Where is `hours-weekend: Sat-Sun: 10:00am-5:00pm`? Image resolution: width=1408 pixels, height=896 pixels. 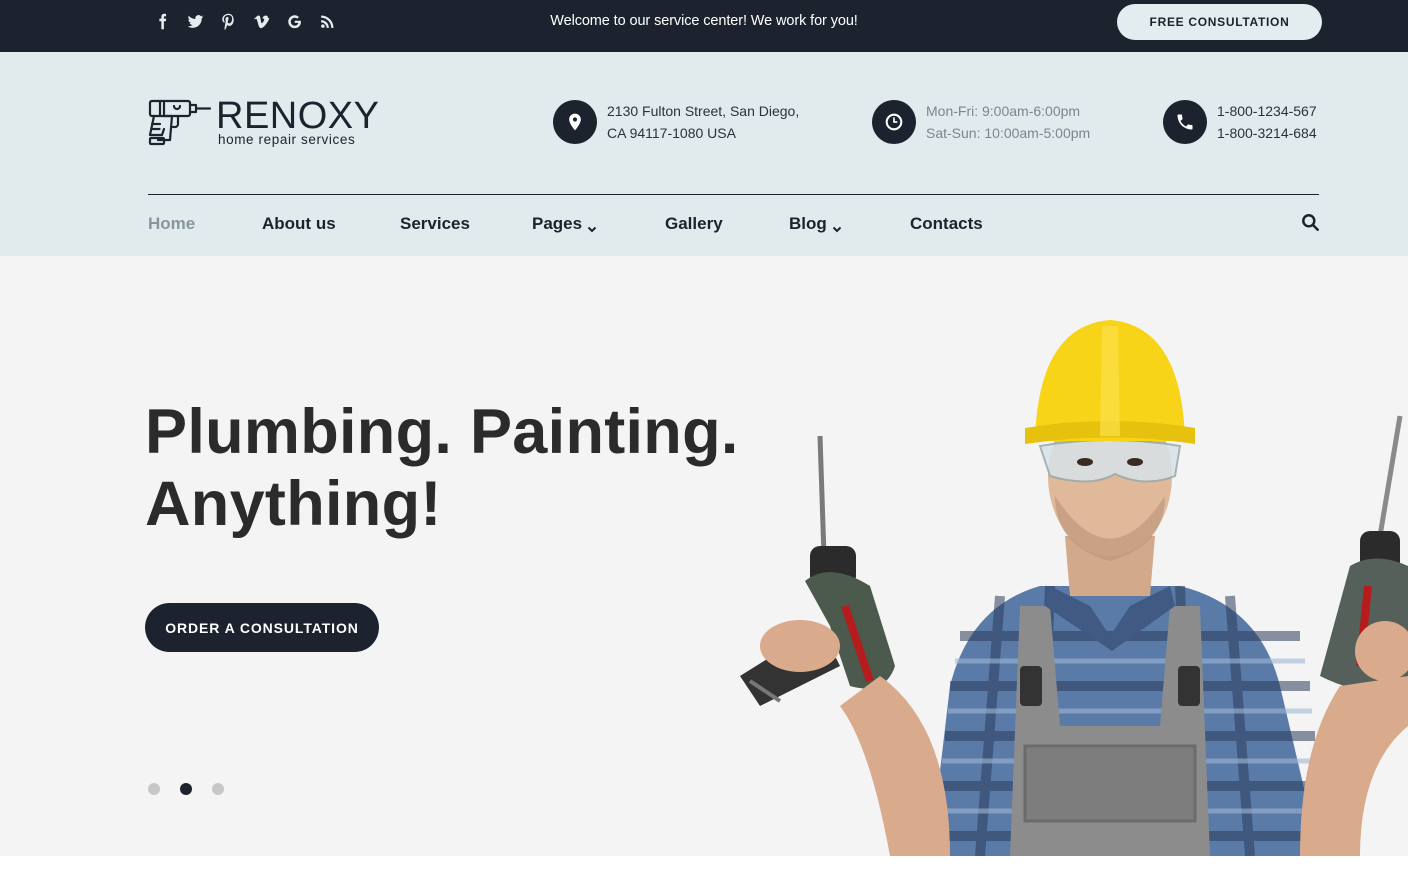
hours-weekend: Sat-Sun: 10:00am-5:00pm is located at coordinates (1008, 133).